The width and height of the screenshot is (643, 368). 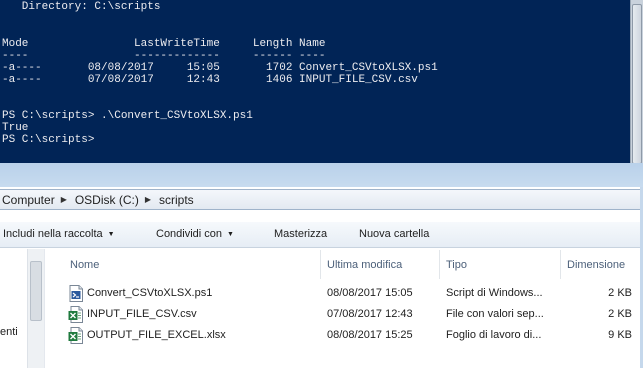 I want to click on console-scrollbar-thumb, so click(x=637, y=83).